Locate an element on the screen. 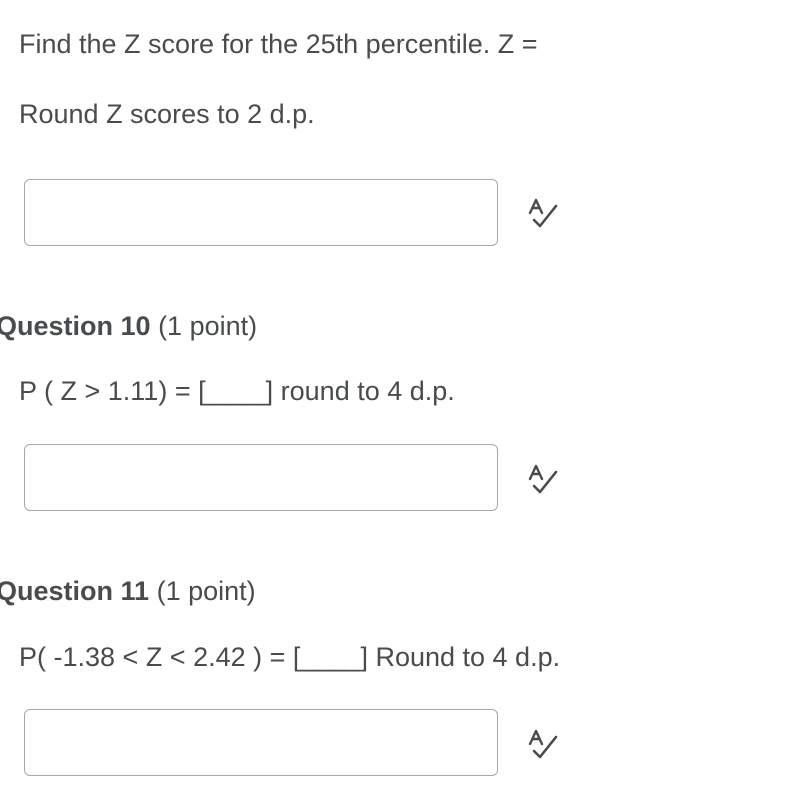 Image resolution: width=798 pixels, height=810 pixels. question-9-answer-input is located at coordinates (261, 212).